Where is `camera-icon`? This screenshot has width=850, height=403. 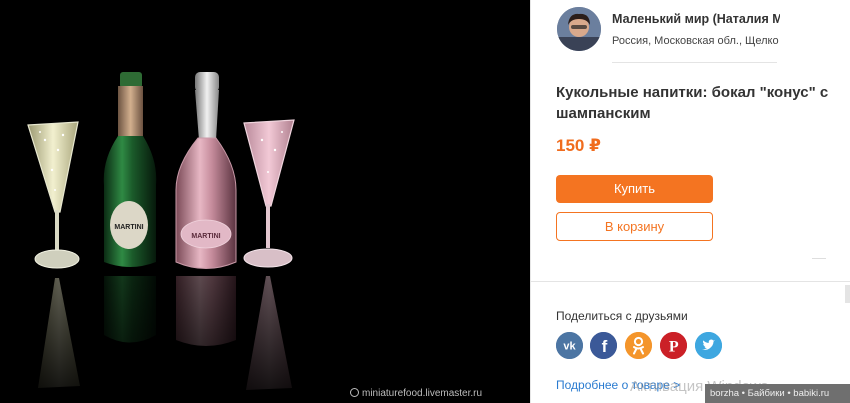 camera-icon is located at coordinates (354, 392).